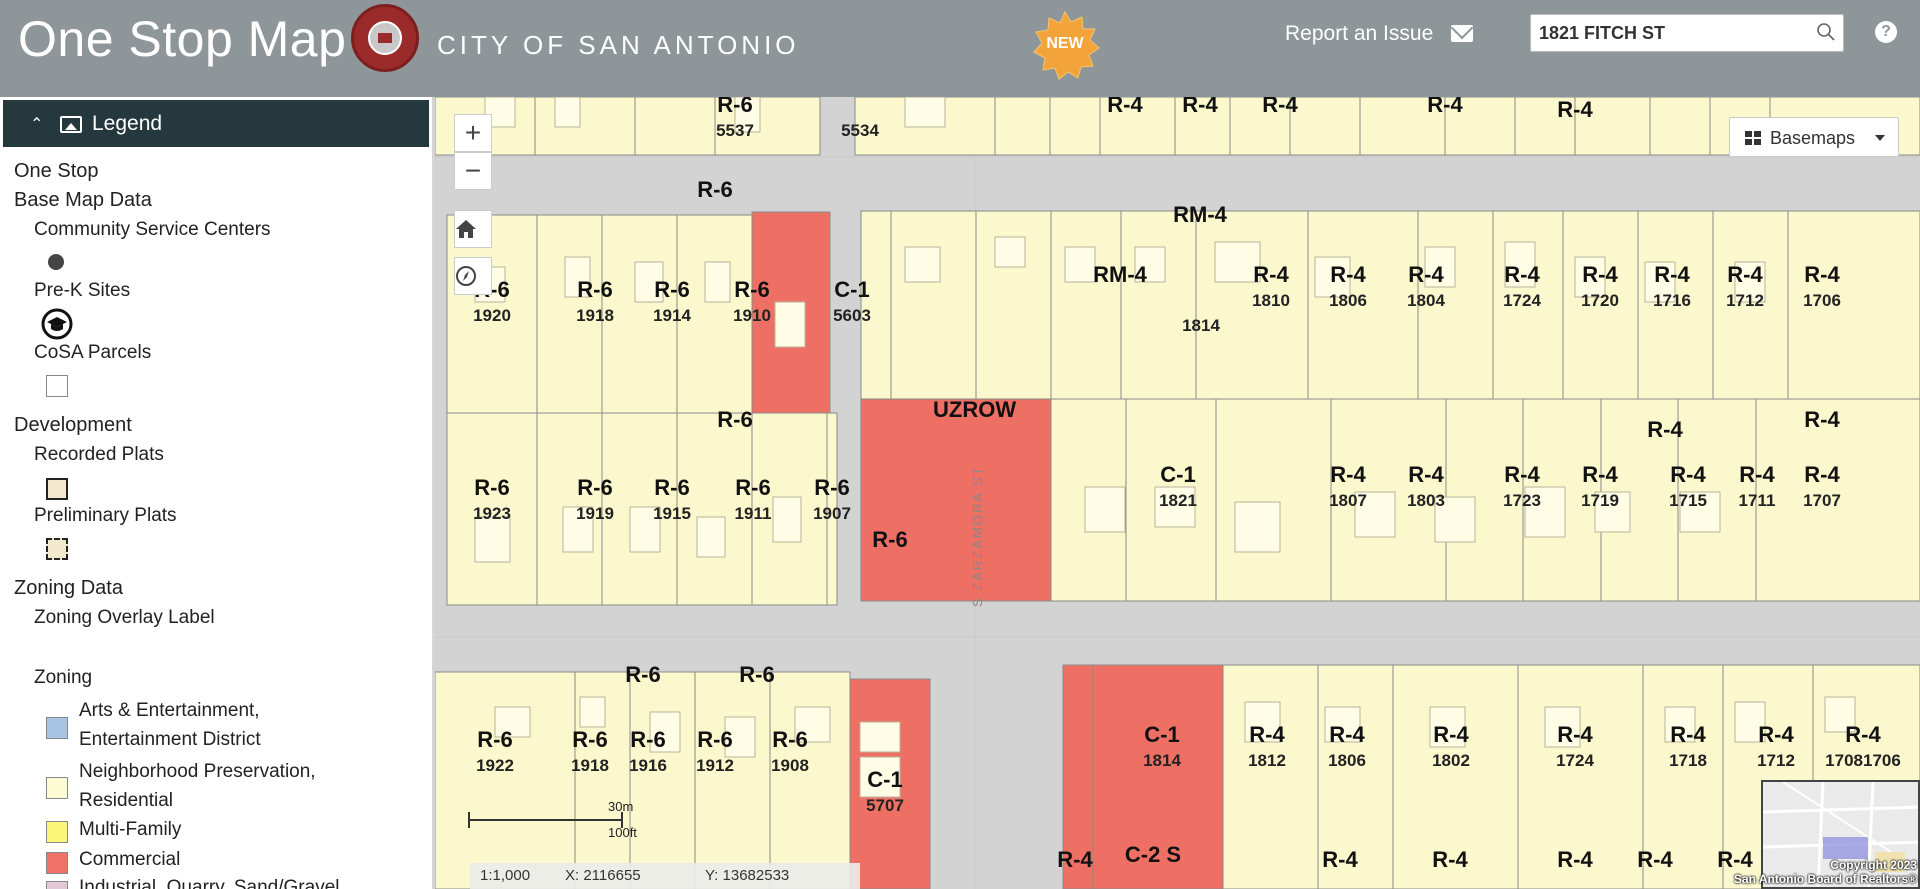  Describe the element at coordinates (1814, 137) in the screenshot. I see `basemaps-button: Basemaps` at that location.